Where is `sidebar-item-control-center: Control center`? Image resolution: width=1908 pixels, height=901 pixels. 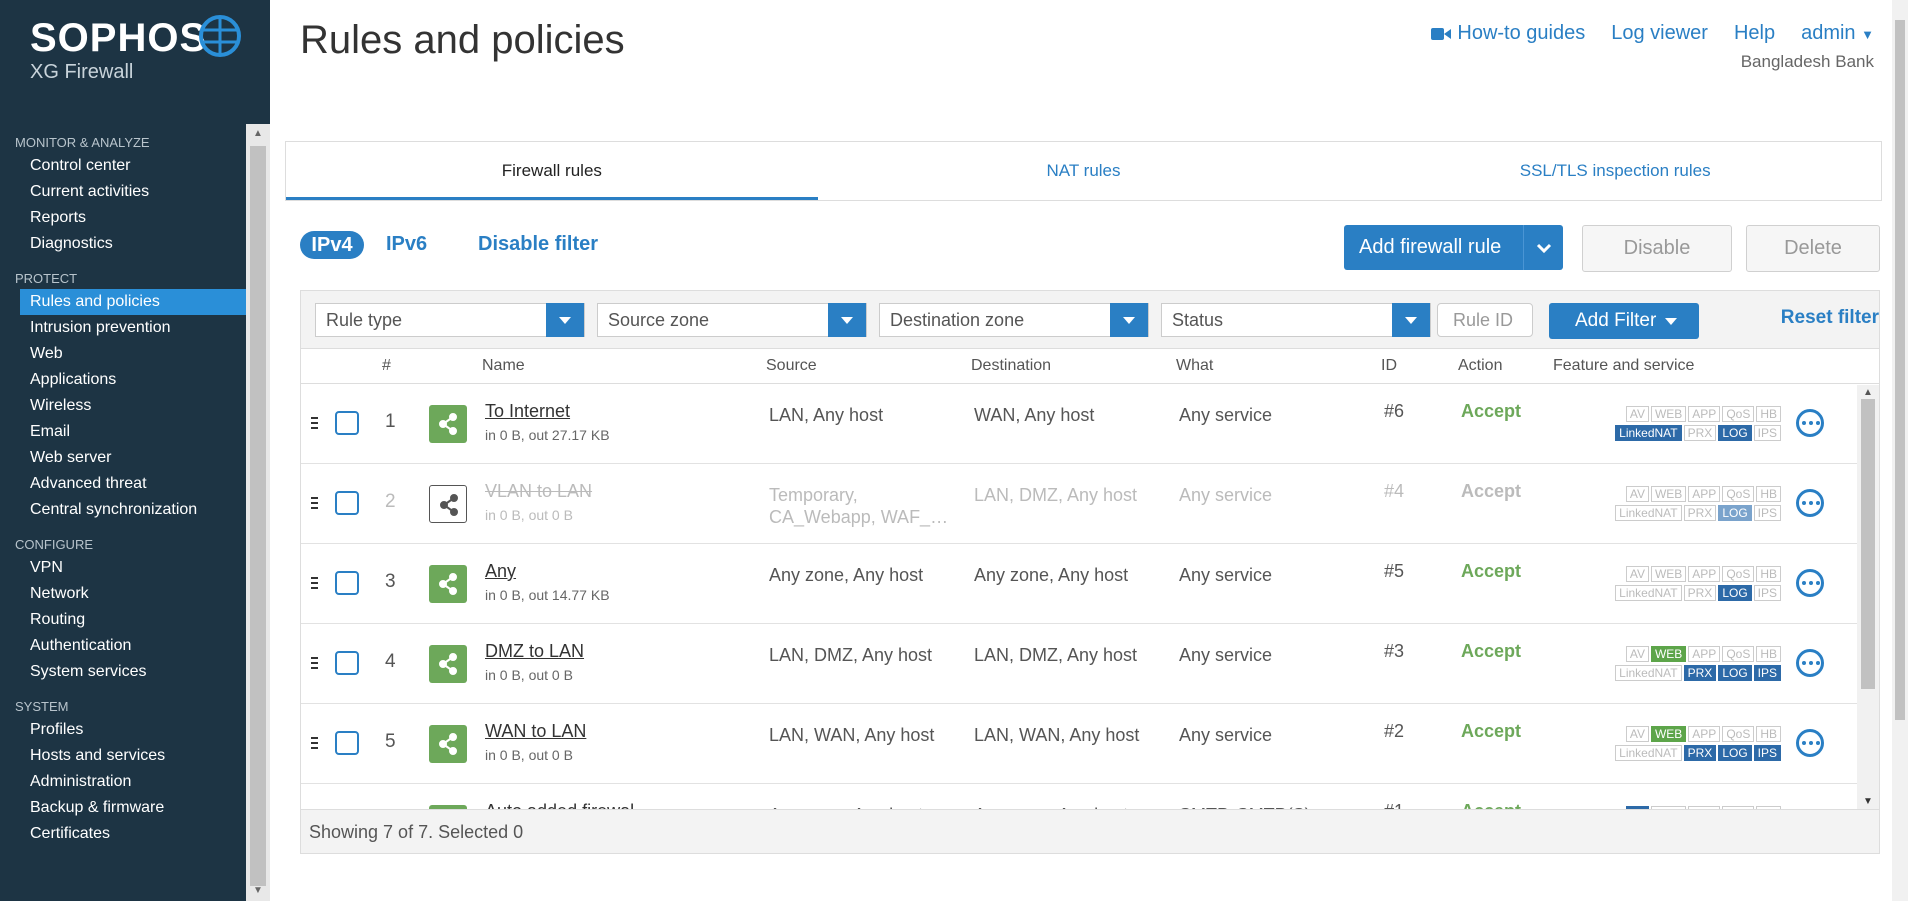
sidebar-item-control-center: Control center is located at coordinates (123, 166).